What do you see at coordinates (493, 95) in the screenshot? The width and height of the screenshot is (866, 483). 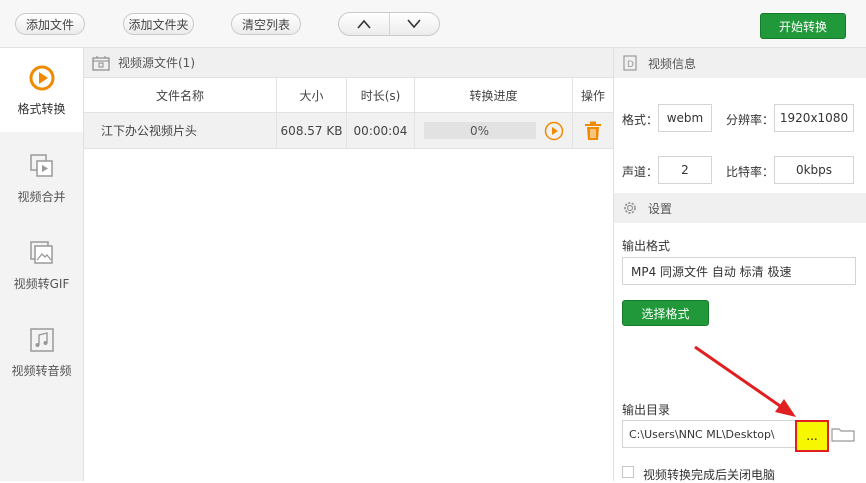 I see `column-header: 转换进度` at bounding box center [493, 95].